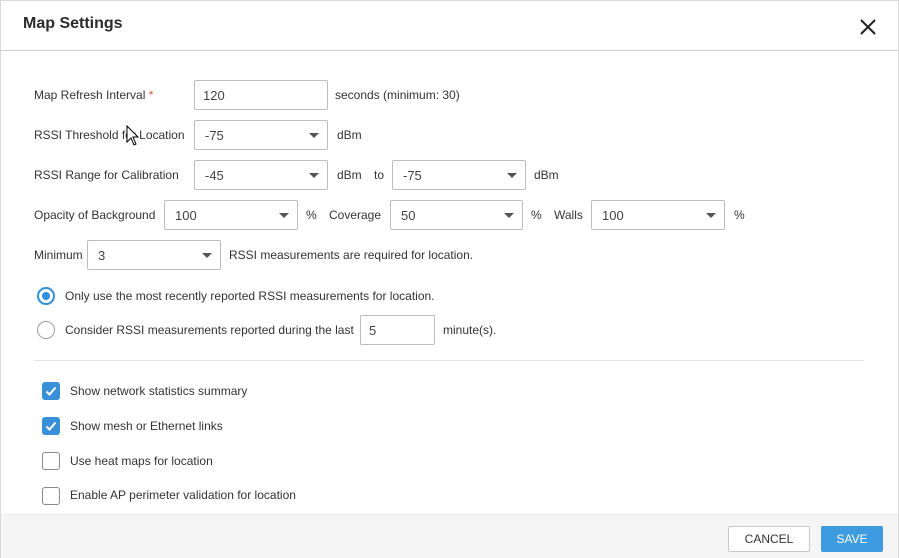 Image resolution: width=899 pixels, height=558 pixels. I want to click on checkbox-heat-maps, so click(51, 461).